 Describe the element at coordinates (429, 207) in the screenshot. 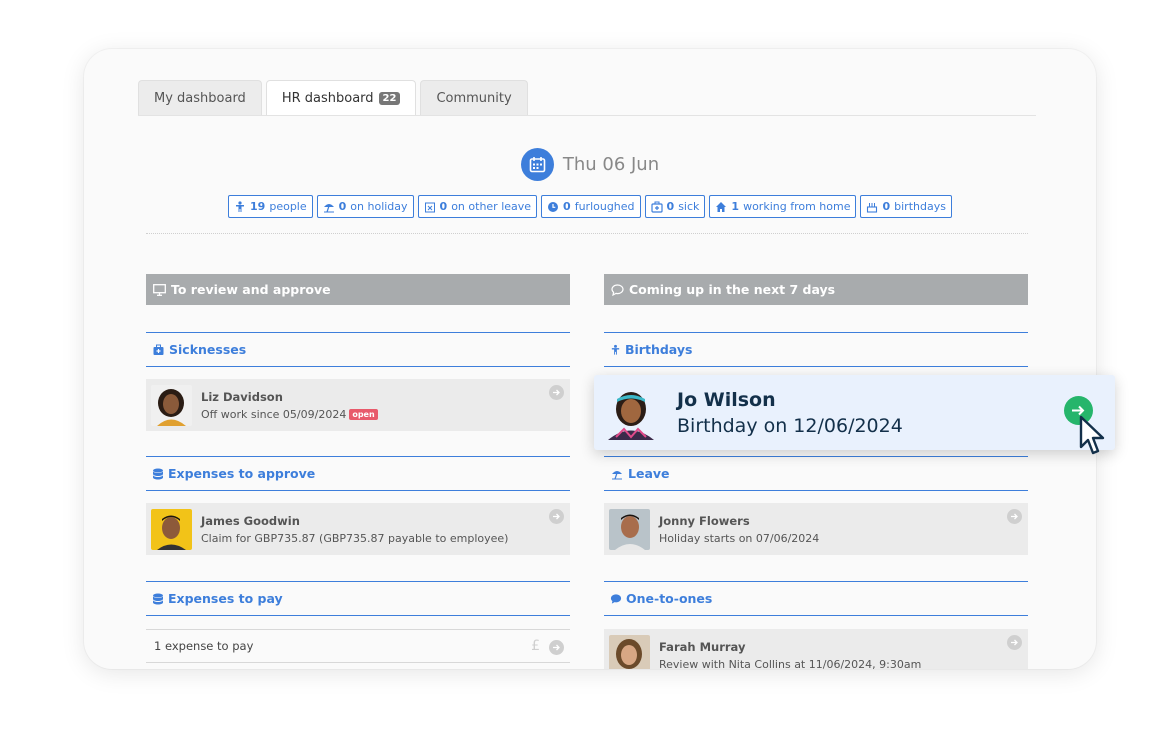

I see `calendar-x-icon` at that location.